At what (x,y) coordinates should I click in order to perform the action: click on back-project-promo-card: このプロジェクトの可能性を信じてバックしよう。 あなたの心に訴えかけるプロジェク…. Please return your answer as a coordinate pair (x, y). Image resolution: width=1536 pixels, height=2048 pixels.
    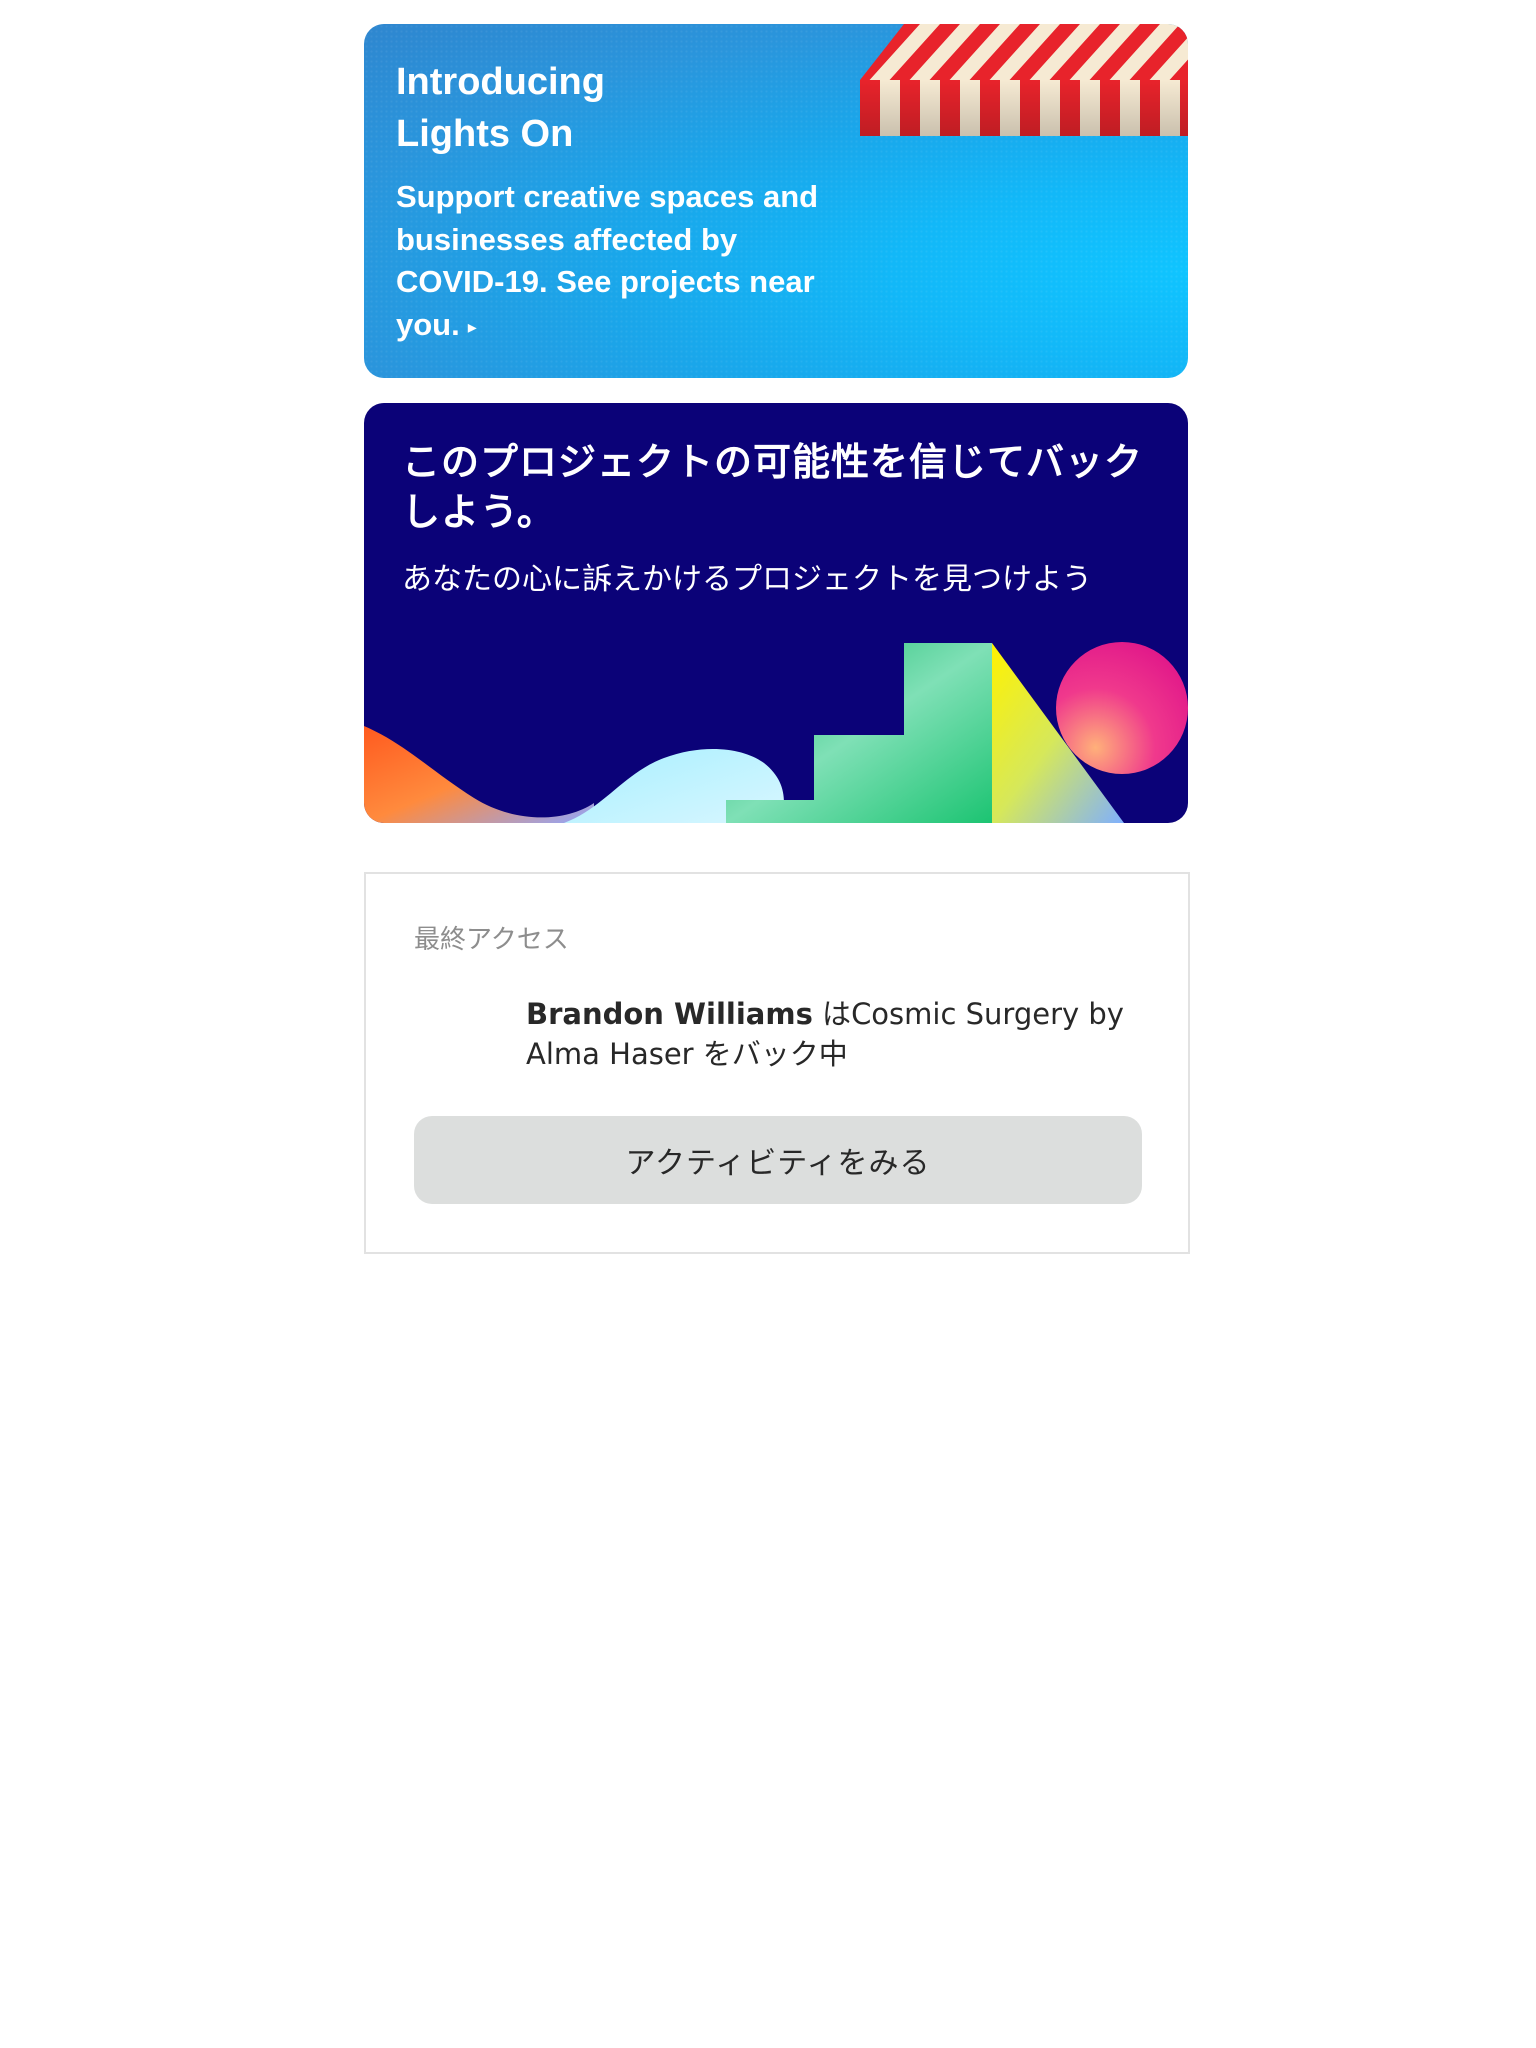
    Looking at the image, I should click on (776, 613).